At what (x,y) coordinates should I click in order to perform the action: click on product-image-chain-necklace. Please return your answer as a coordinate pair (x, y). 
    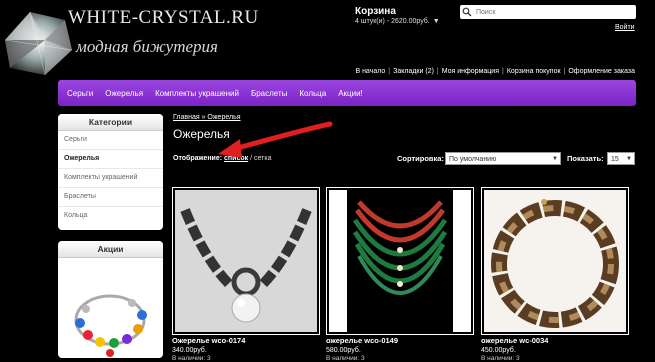
    Looking at the image, I should click on (246, 261).